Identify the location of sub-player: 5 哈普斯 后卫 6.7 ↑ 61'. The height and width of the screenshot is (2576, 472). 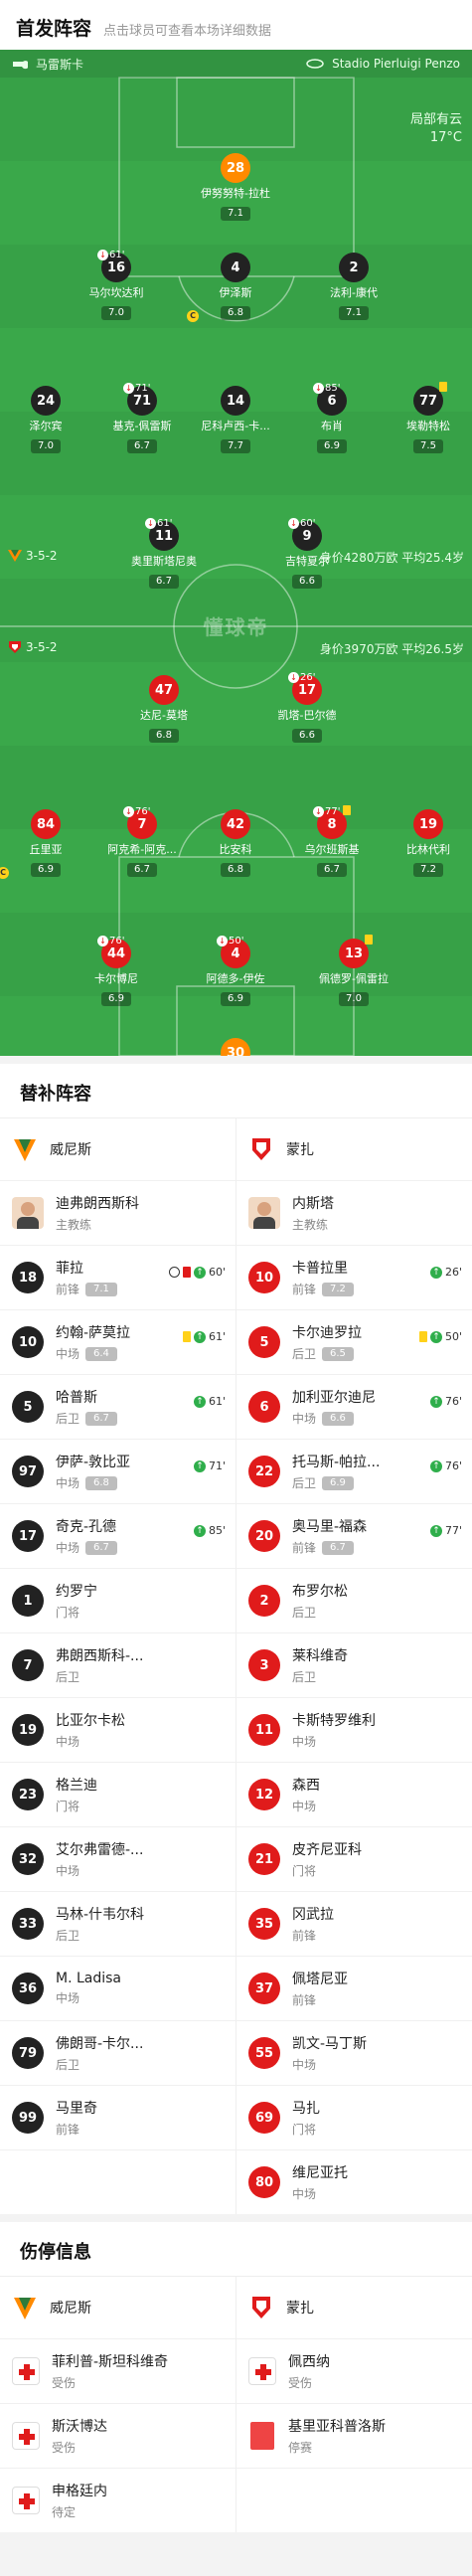
(118, 1407).